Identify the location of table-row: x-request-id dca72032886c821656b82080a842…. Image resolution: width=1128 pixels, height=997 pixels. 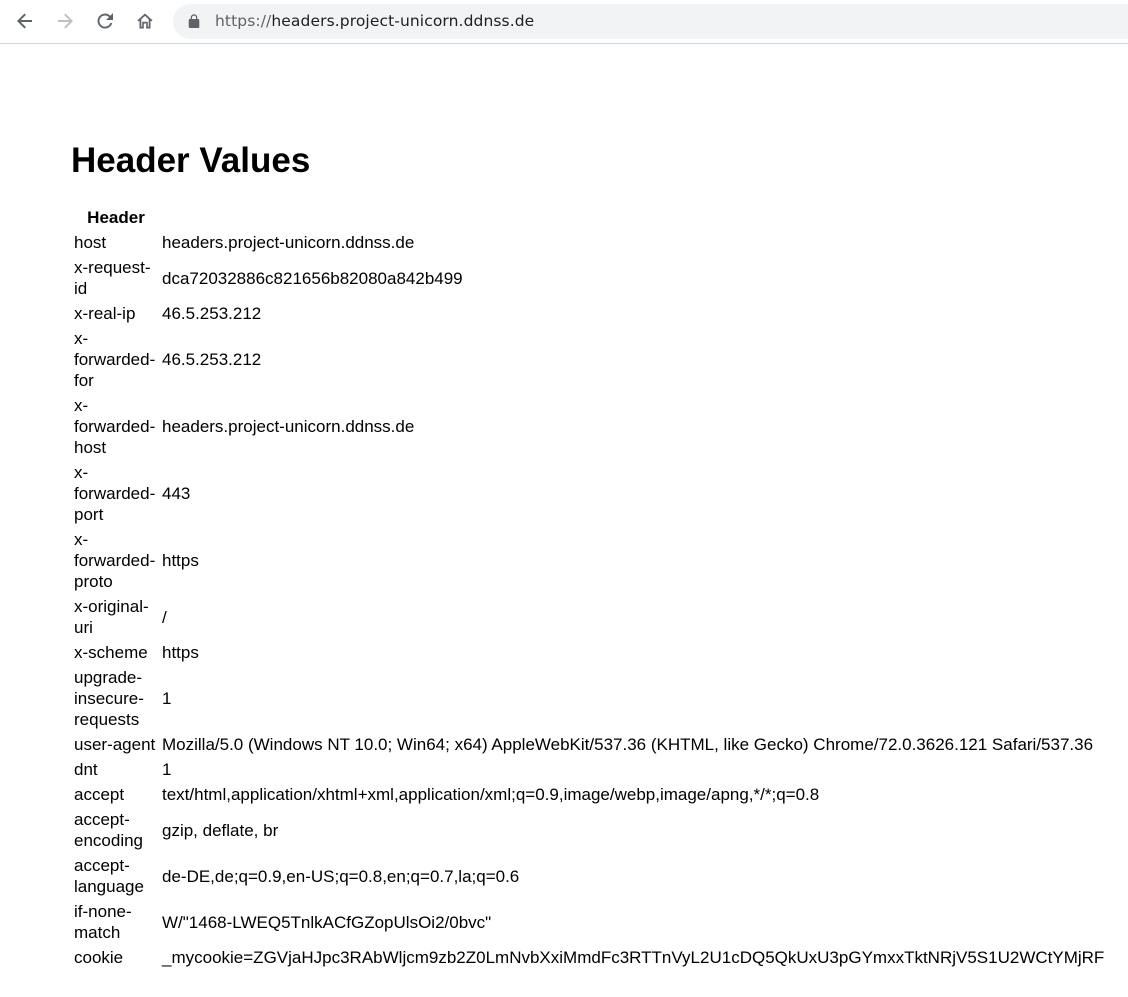
(589, 278).